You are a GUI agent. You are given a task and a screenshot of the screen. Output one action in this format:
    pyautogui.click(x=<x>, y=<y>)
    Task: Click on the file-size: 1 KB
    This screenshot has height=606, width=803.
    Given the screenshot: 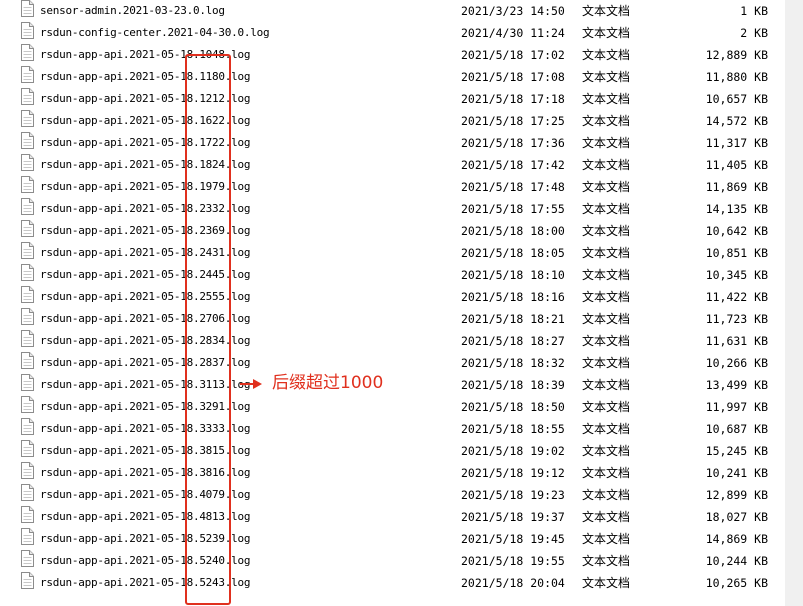 What is the action you would take?
    pyautogui.click(x=754, y=11)
    